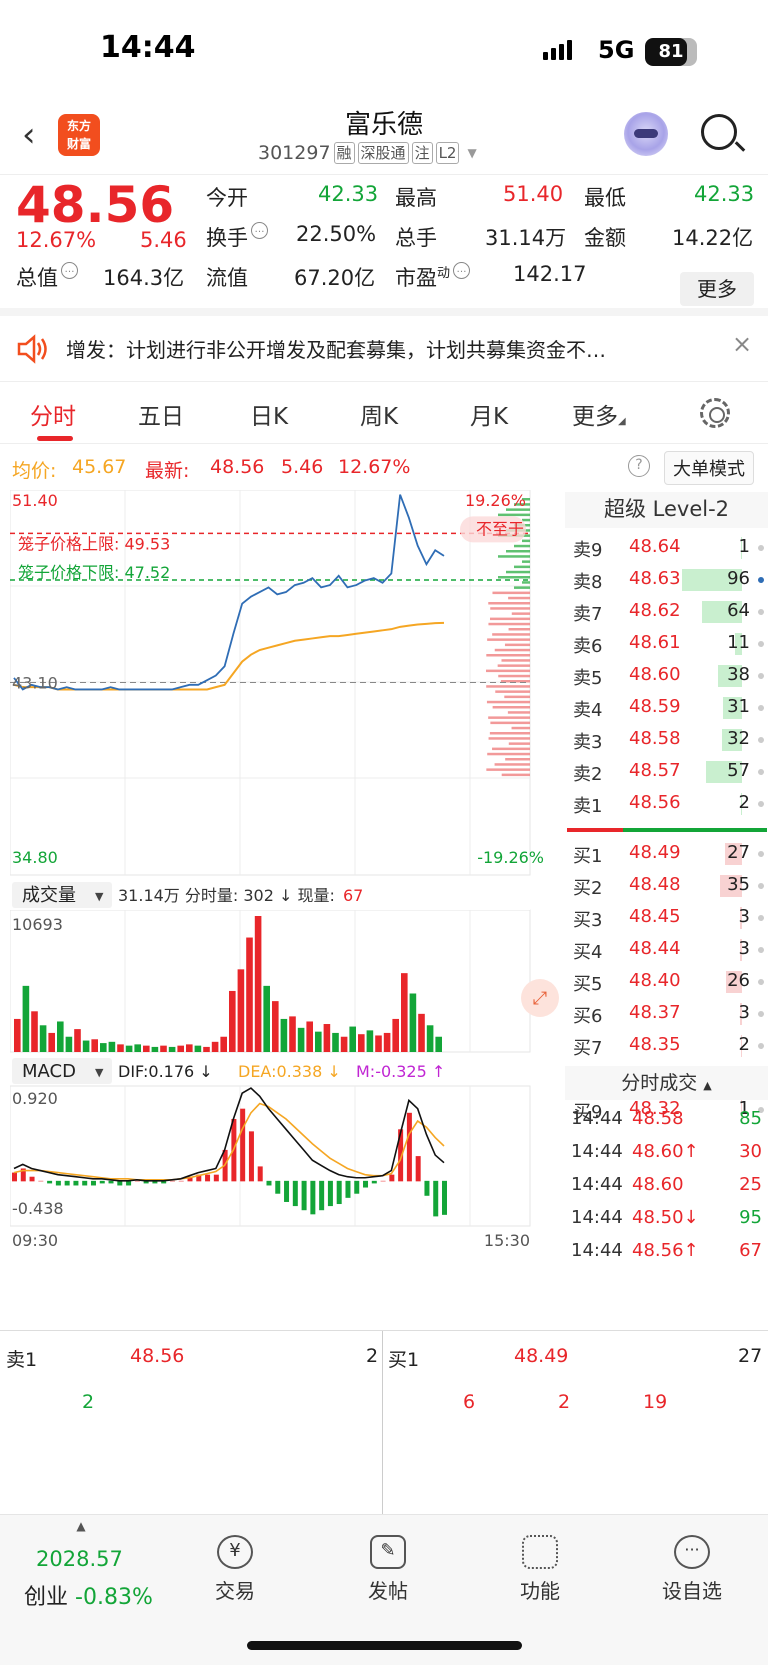 This screenshot has width=768, height=1665. What do you see at coordinates (655, 770) in the screenshot?
I see `level-price: 48.57` at bounding box center [655, 770].